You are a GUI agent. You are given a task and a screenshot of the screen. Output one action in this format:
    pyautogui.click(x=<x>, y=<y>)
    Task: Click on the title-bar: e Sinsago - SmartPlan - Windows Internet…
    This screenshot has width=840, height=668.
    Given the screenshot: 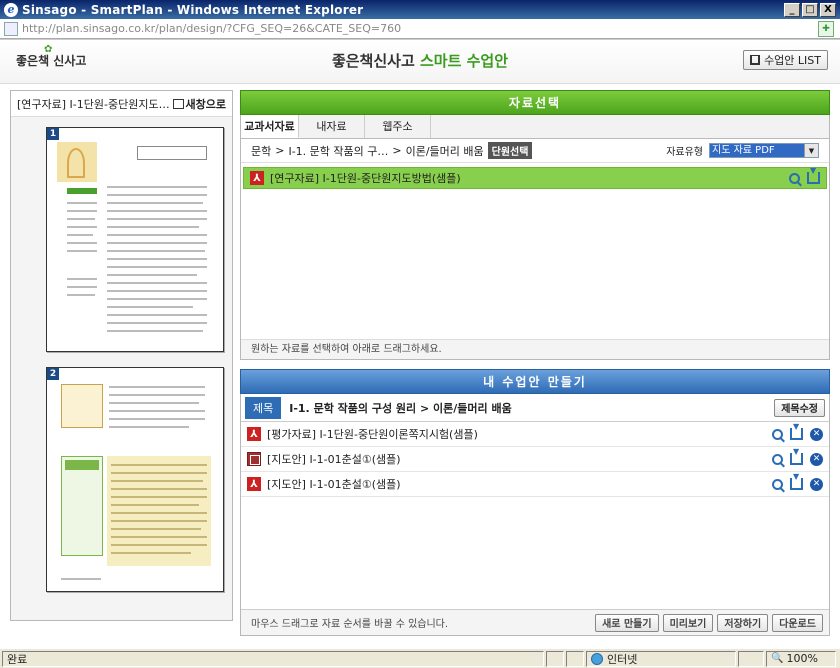 What is the action you would take?
    pyautogui.click(x=420, y=9)
    